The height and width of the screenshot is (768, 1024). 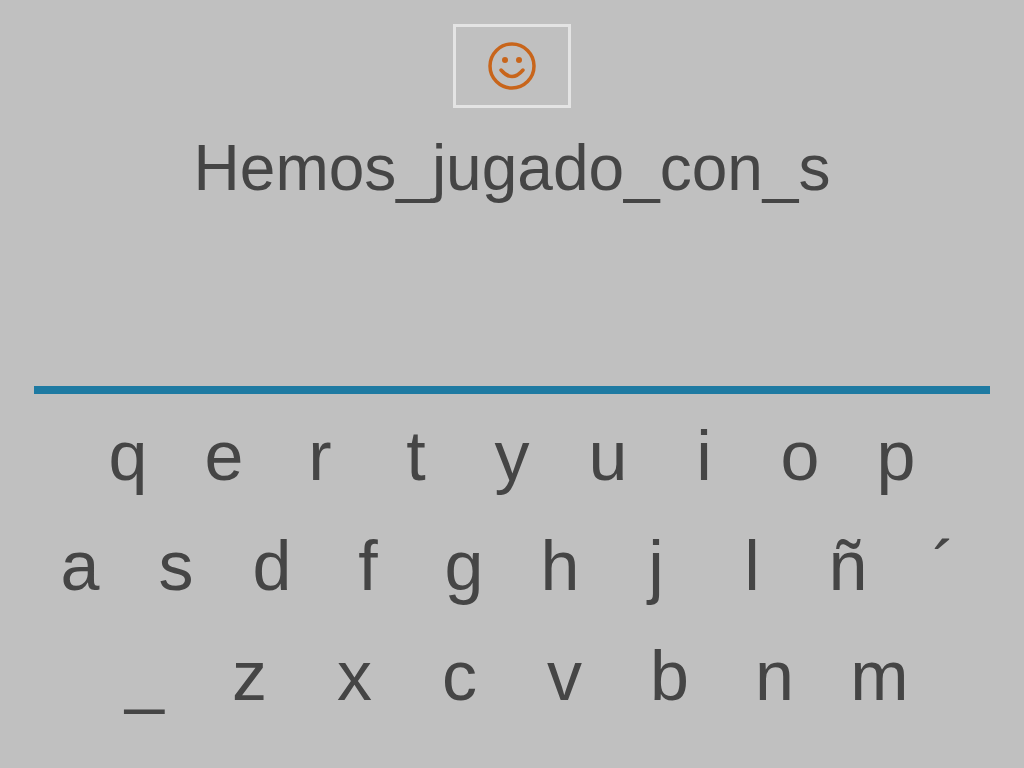 I want to click on letter-key: e, so click(x=224, y=456).